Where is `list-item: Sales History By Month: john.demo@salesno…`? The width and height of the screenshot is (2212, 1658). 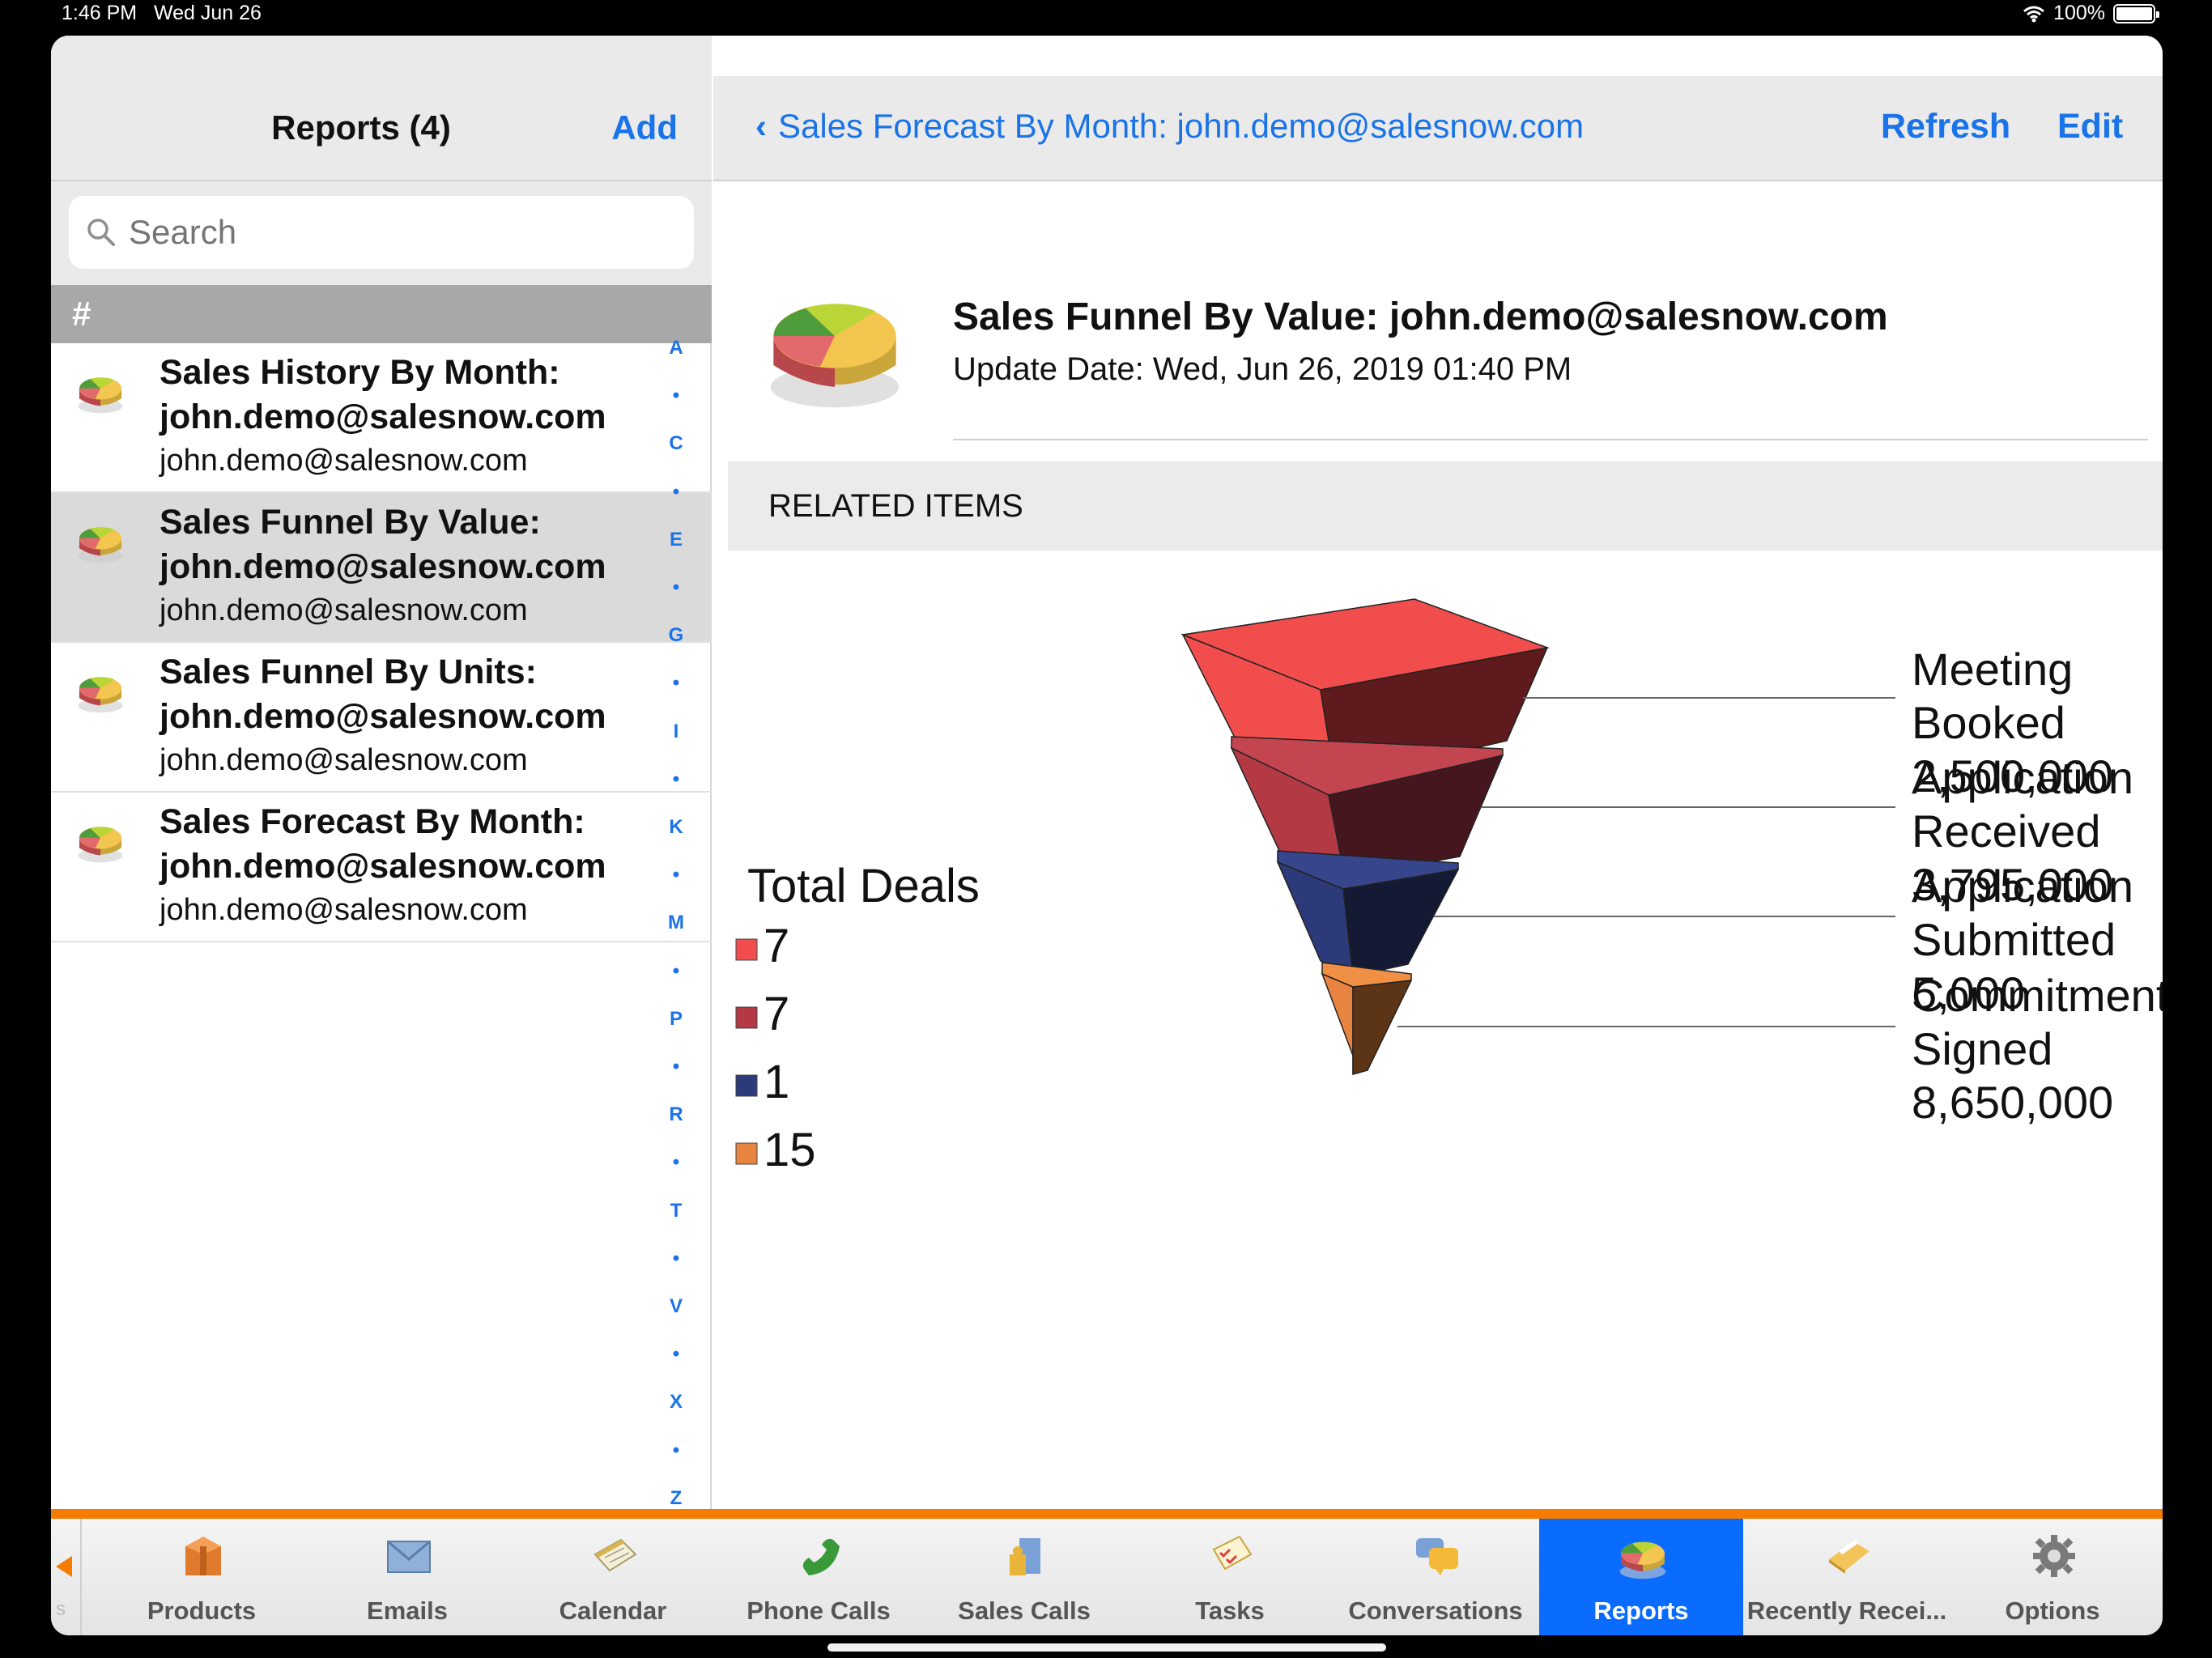 list-item: Sales History By Month: john.demo@salesno… is located at coordinates (382, 418).